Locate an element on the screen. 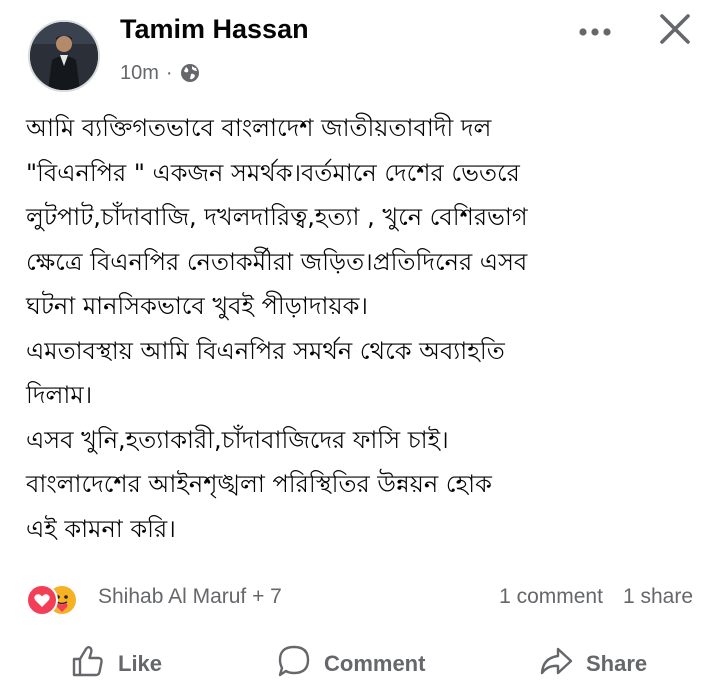 The image size is (701, 692). like-label: Like is located at coordinates (140, 663).